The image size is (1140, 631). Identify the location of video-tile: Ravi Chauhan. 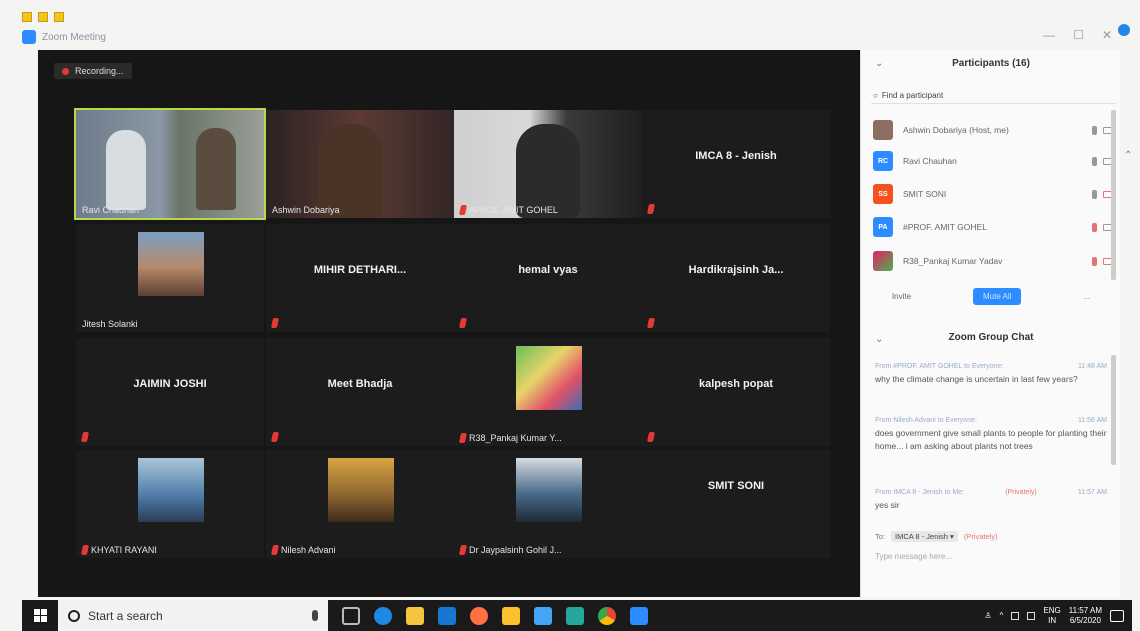
(170, 164).